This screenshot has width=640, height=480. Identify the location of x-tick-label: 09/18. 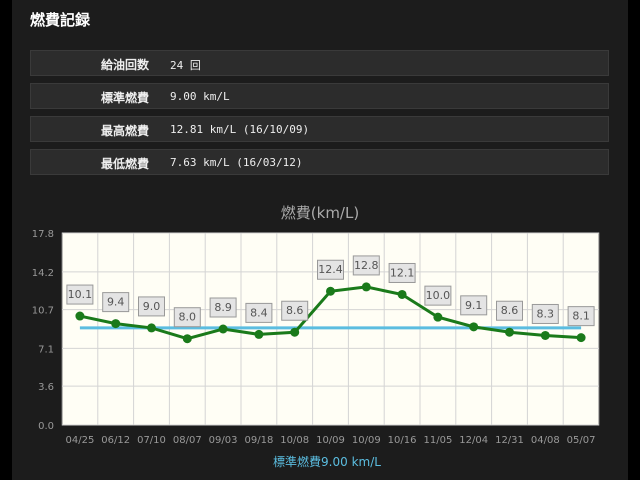
(258, 440).